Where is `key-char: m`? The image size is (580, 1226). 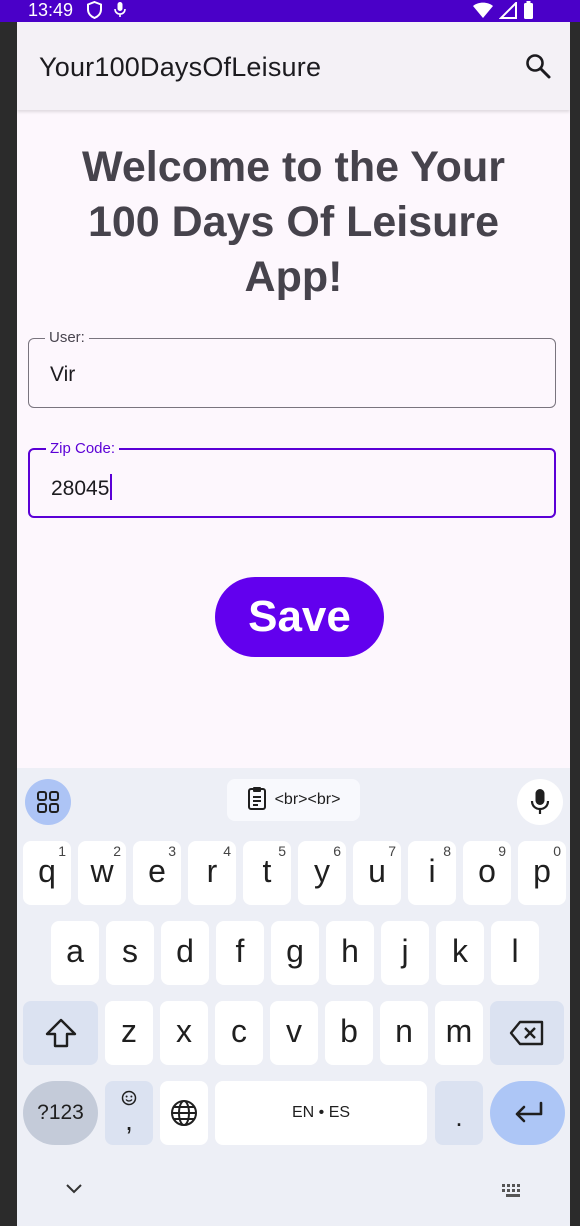 key-char: m is located at coordinates (459, 1031).